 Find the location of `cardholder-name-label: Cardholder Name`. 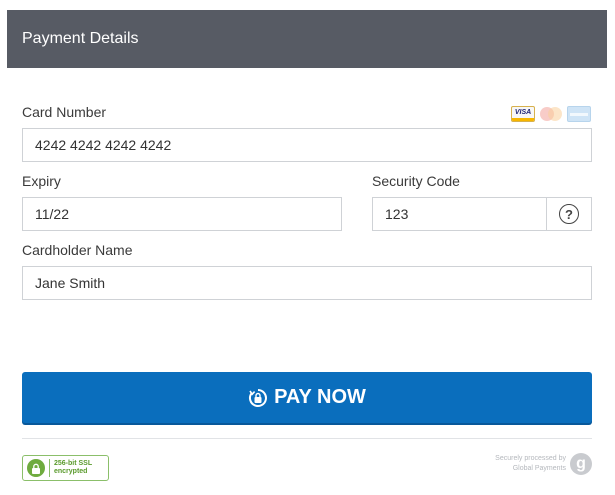

cardholder-name-label: Cardholder Name is located at coordinates (77, 250).